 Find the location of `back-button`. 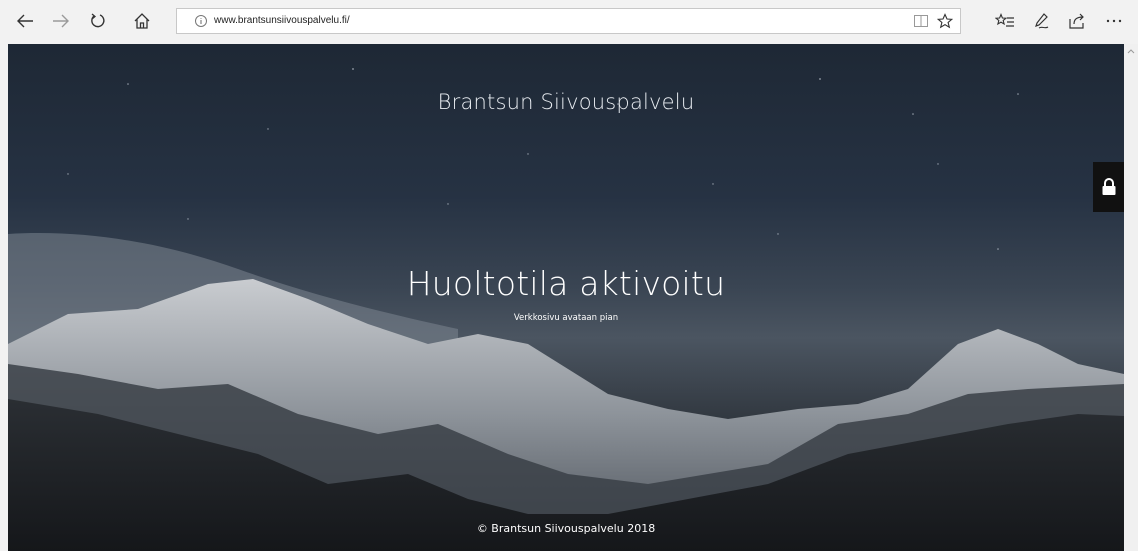

back-button is located at coordinates (25, 21).